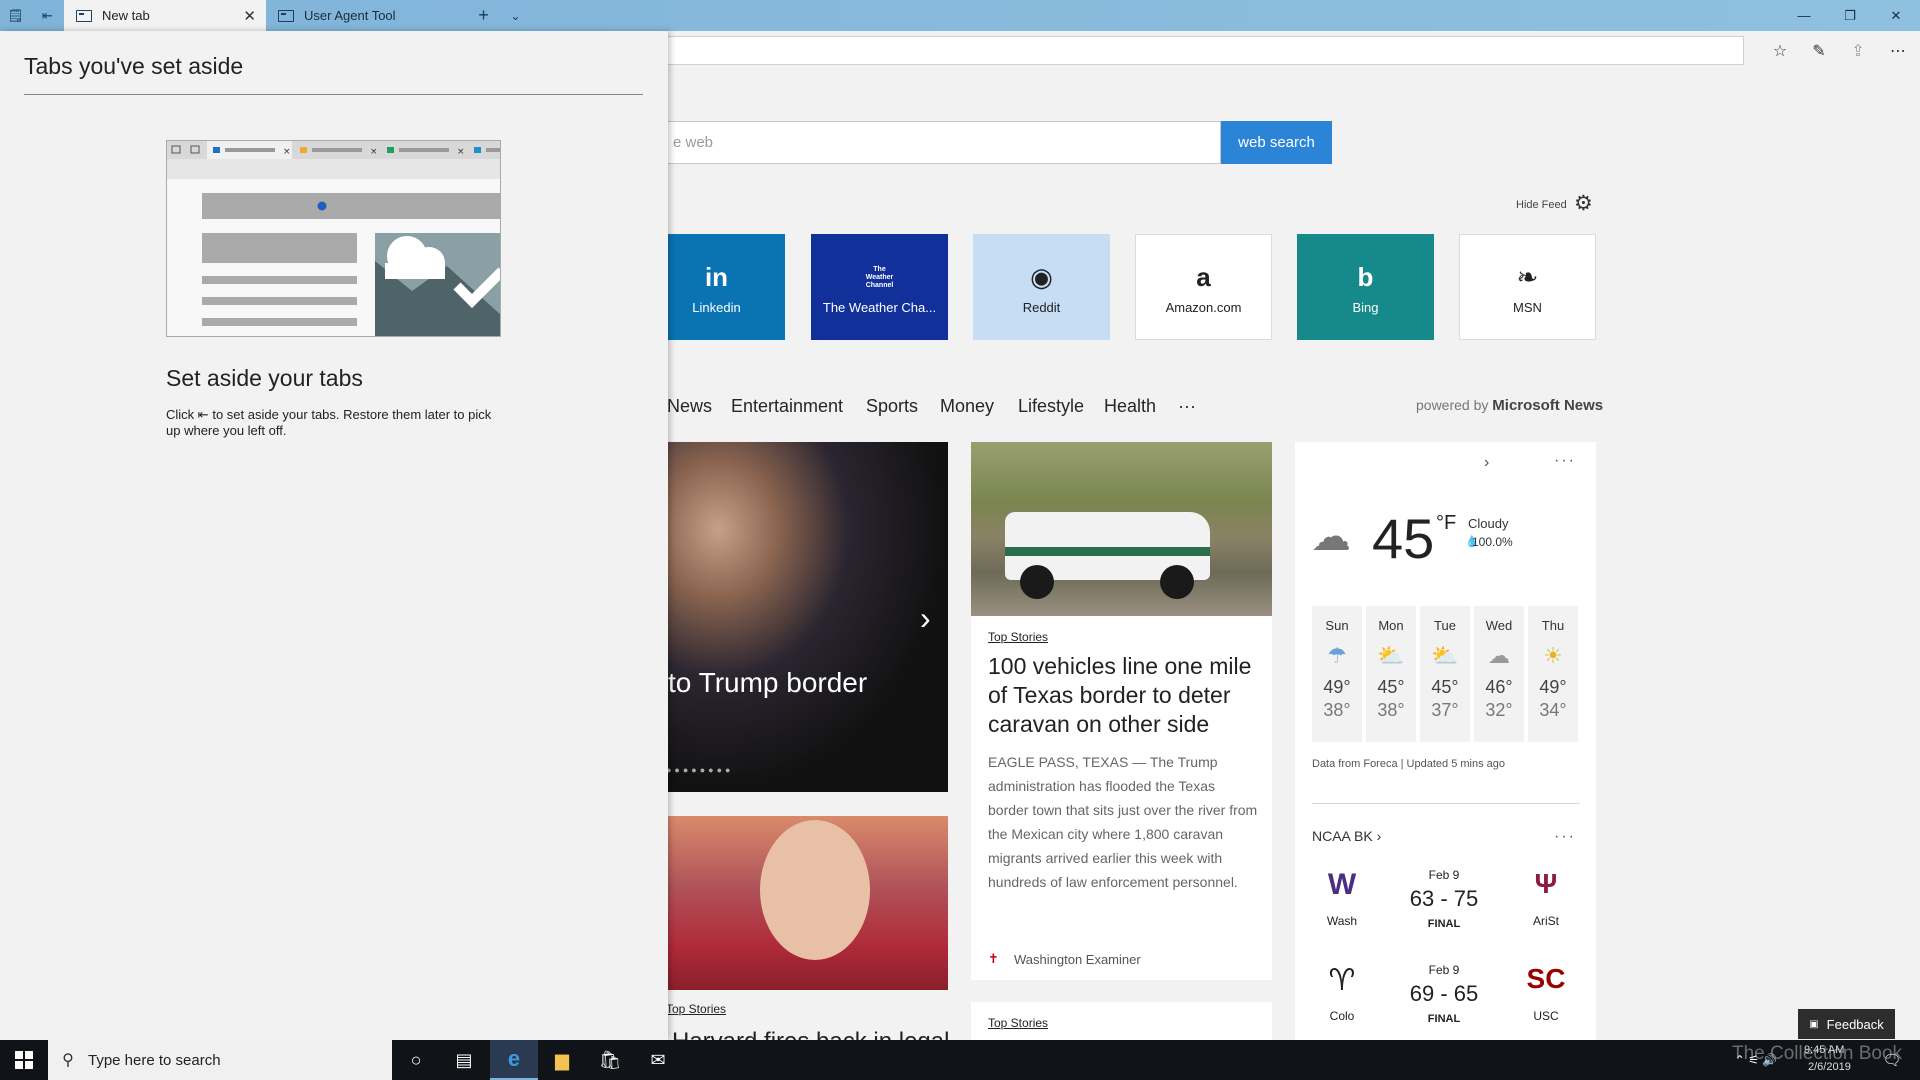 The image size is (1920, 1080). What do you see at coordinates (1177, 582) in the screenshot?
I see `vehicle-wheel` at bounding box center [1177, 582].